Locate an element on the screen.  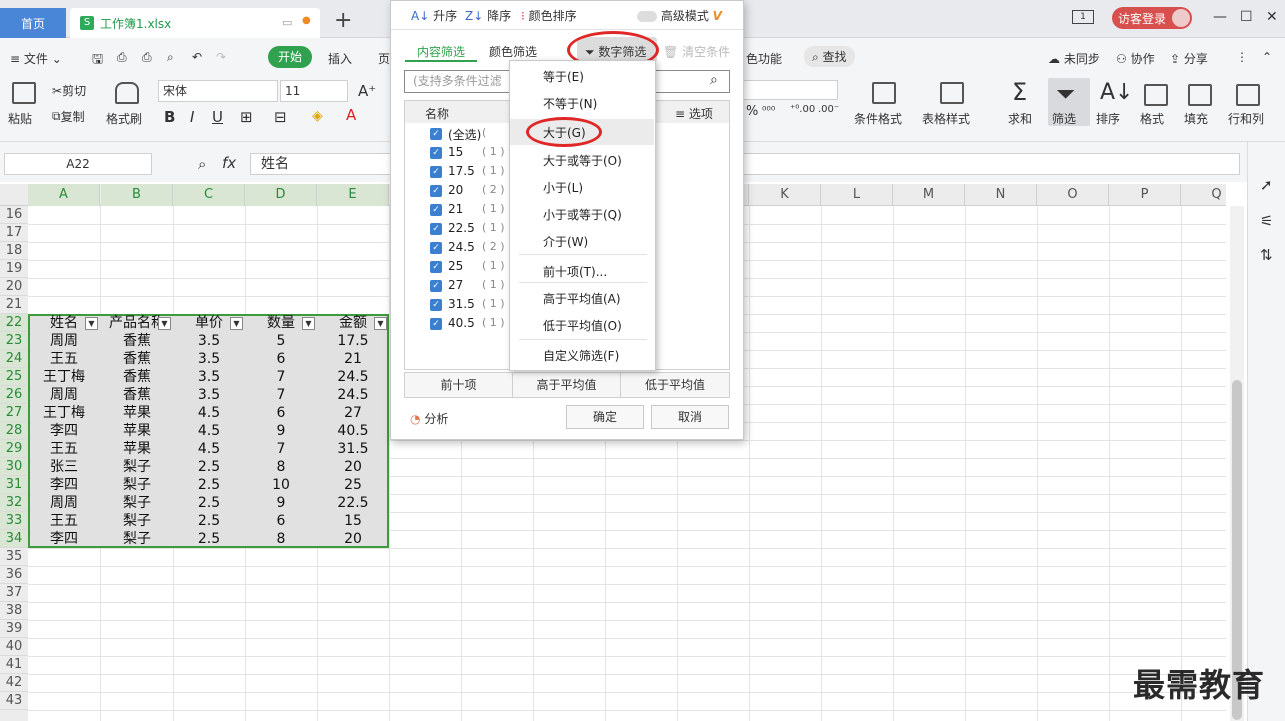
table-style-button: 表格样式 is located at coordinates (946, 118).